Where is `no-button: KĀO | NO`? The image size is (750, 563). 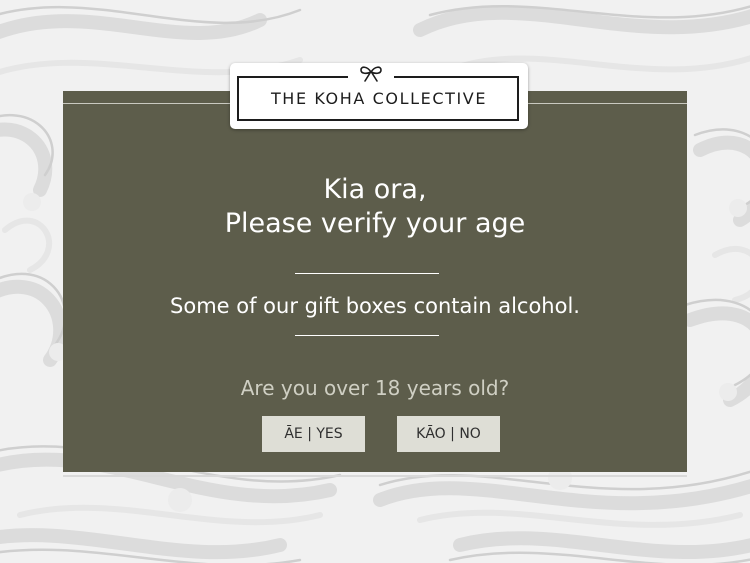 no-button: KĀO | NO is located at coordinates (448, 434).